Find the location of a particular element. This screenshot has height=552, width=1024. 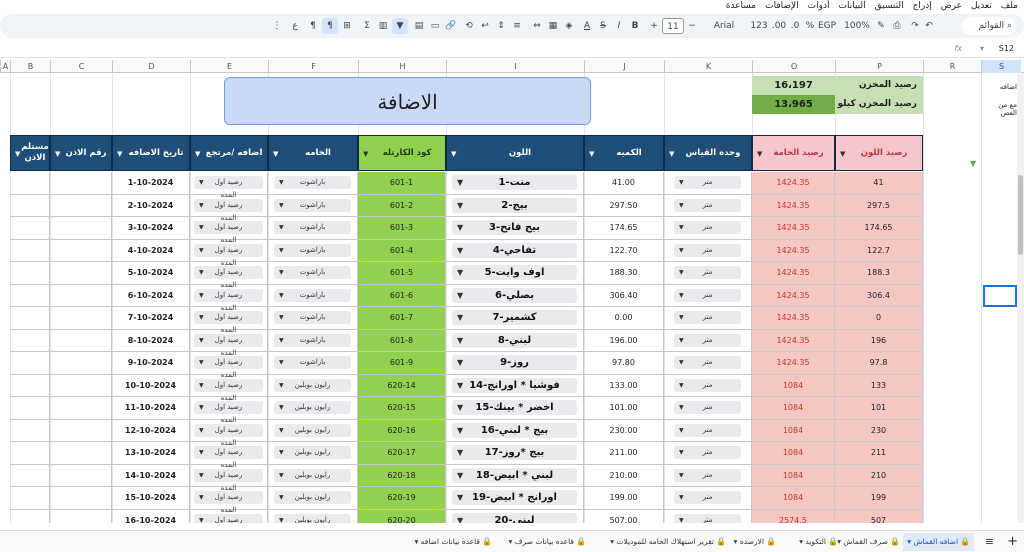

quantity-cell: 41.00 is located at coordinates (624, 183).